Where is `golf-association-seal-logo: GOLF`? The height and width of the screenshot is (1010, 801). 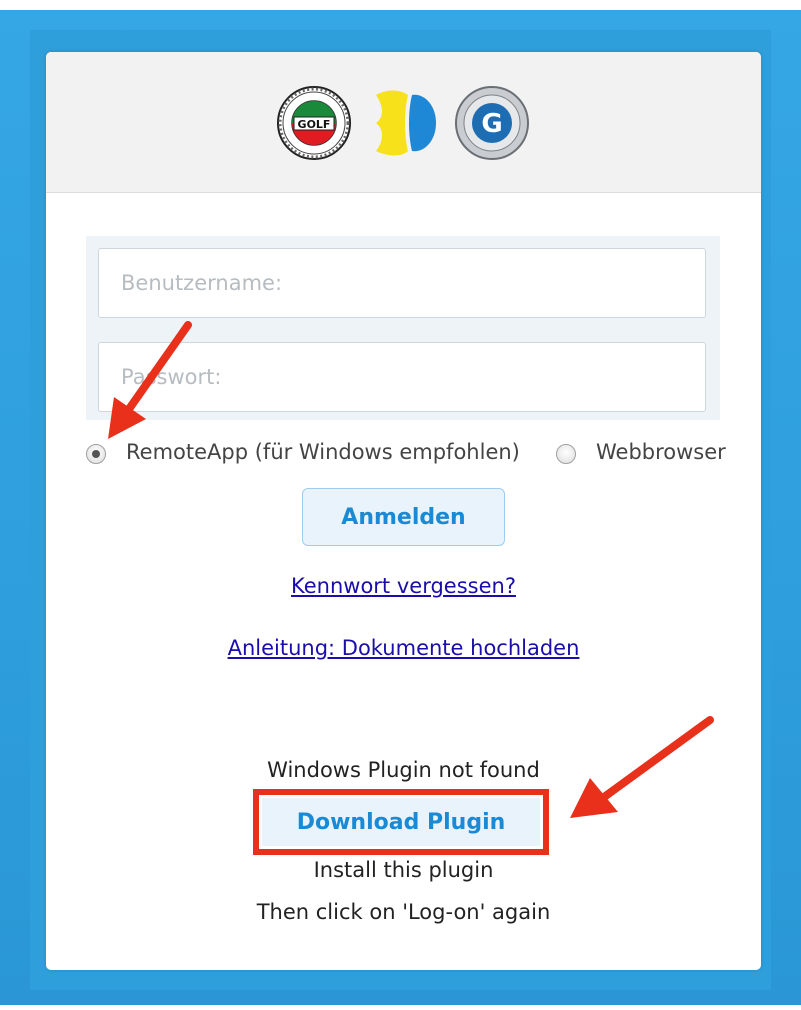 golf-association-seal-logo: GOLF is located at coordinates (314, 123).